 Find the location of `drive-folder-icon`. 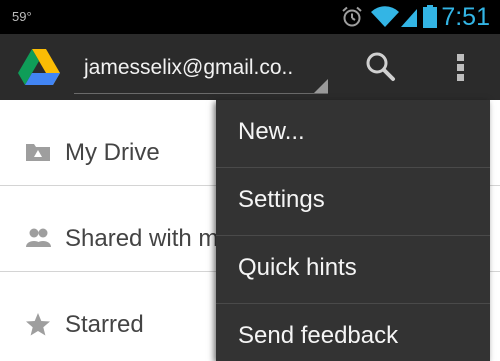

drive-folder-icon is located at coordinates (38, 152).